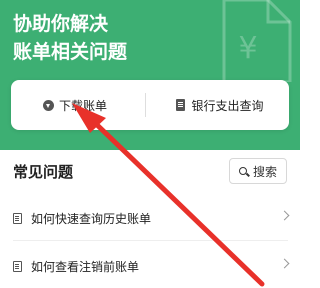  Describe the element at coordinates (70, 52) in the screenshot. I see `hero-title-line2: 账单相关问题` at that location.